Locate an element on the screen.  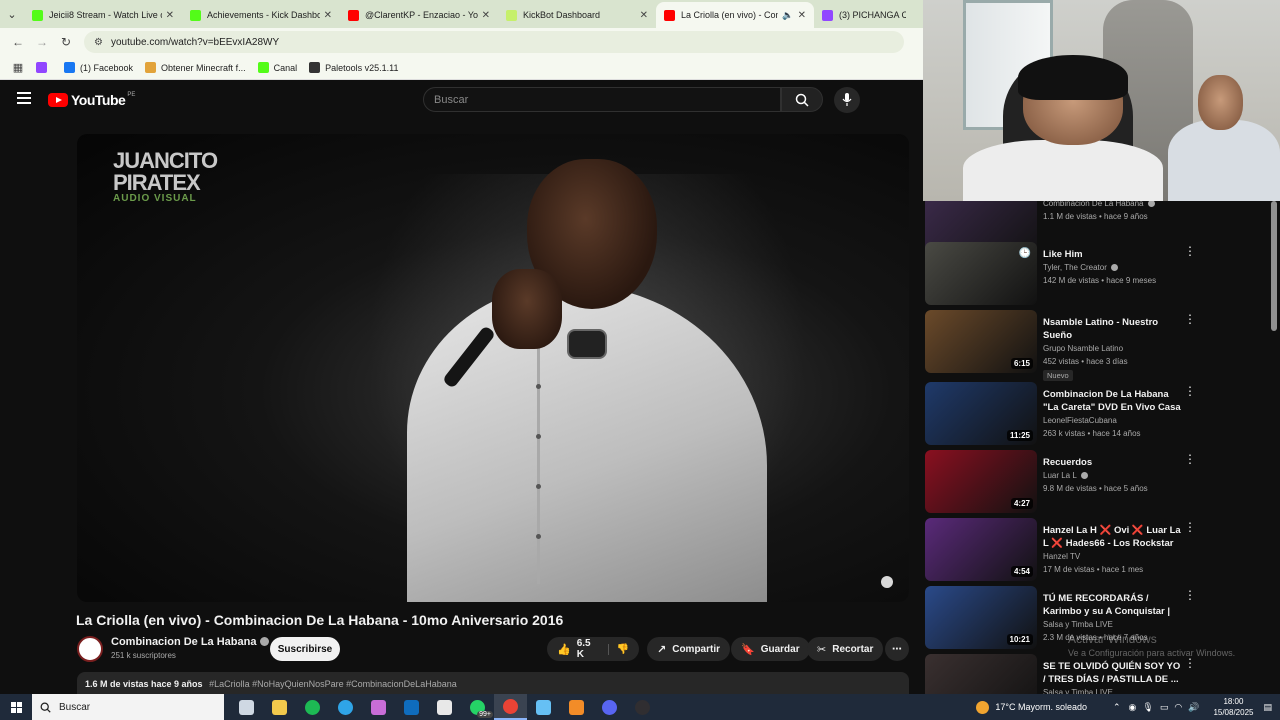
recommendation-channel: Salsa y Timba LIVE is located at coordinates (1078, 624).